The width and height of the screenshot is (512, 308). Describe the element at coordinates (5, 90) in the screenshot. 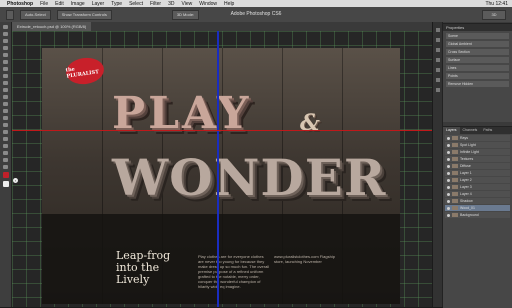

I see `history-brush-icon` at that location.